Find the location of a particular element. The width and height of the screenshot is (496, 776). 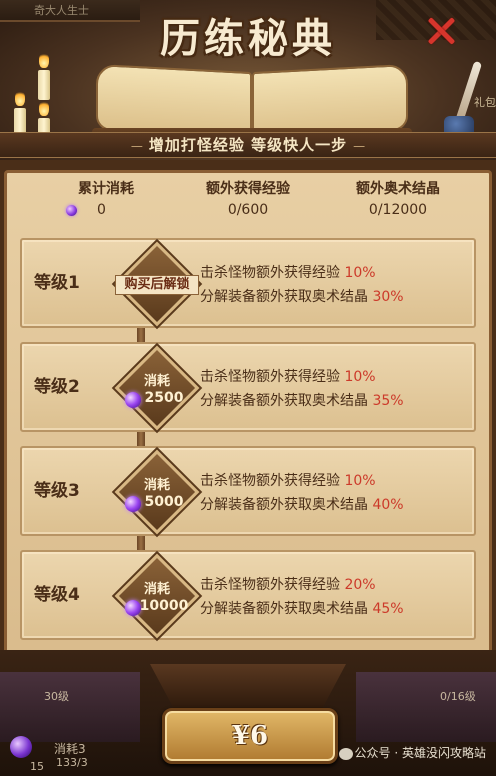

subtitle-text: 增加打怪经验 等级快人一步 is located at coordinates (248, 145).